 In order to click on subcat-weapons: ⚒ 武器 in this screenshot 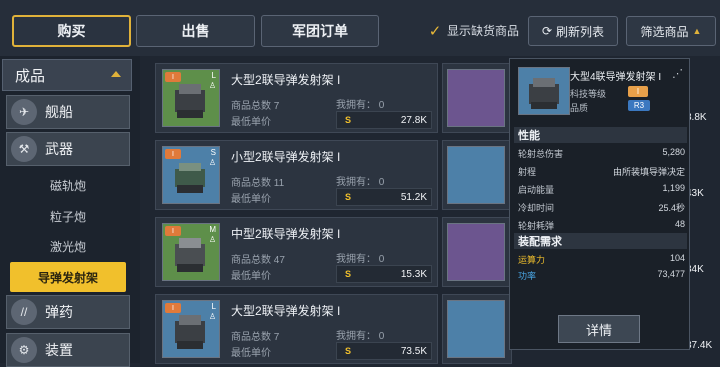, I will do `click(68, 149)`.